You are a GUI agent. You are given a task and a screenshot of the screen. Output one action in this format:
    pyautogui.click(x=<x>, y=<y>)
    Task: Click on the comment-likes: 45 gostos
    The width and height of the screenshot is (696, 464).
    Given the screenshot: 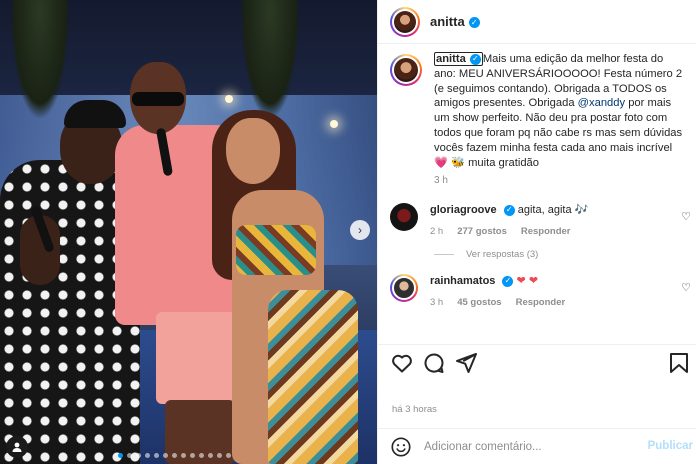 What is the action you would take?
    pyautogui.click(x=479, y=303)
    